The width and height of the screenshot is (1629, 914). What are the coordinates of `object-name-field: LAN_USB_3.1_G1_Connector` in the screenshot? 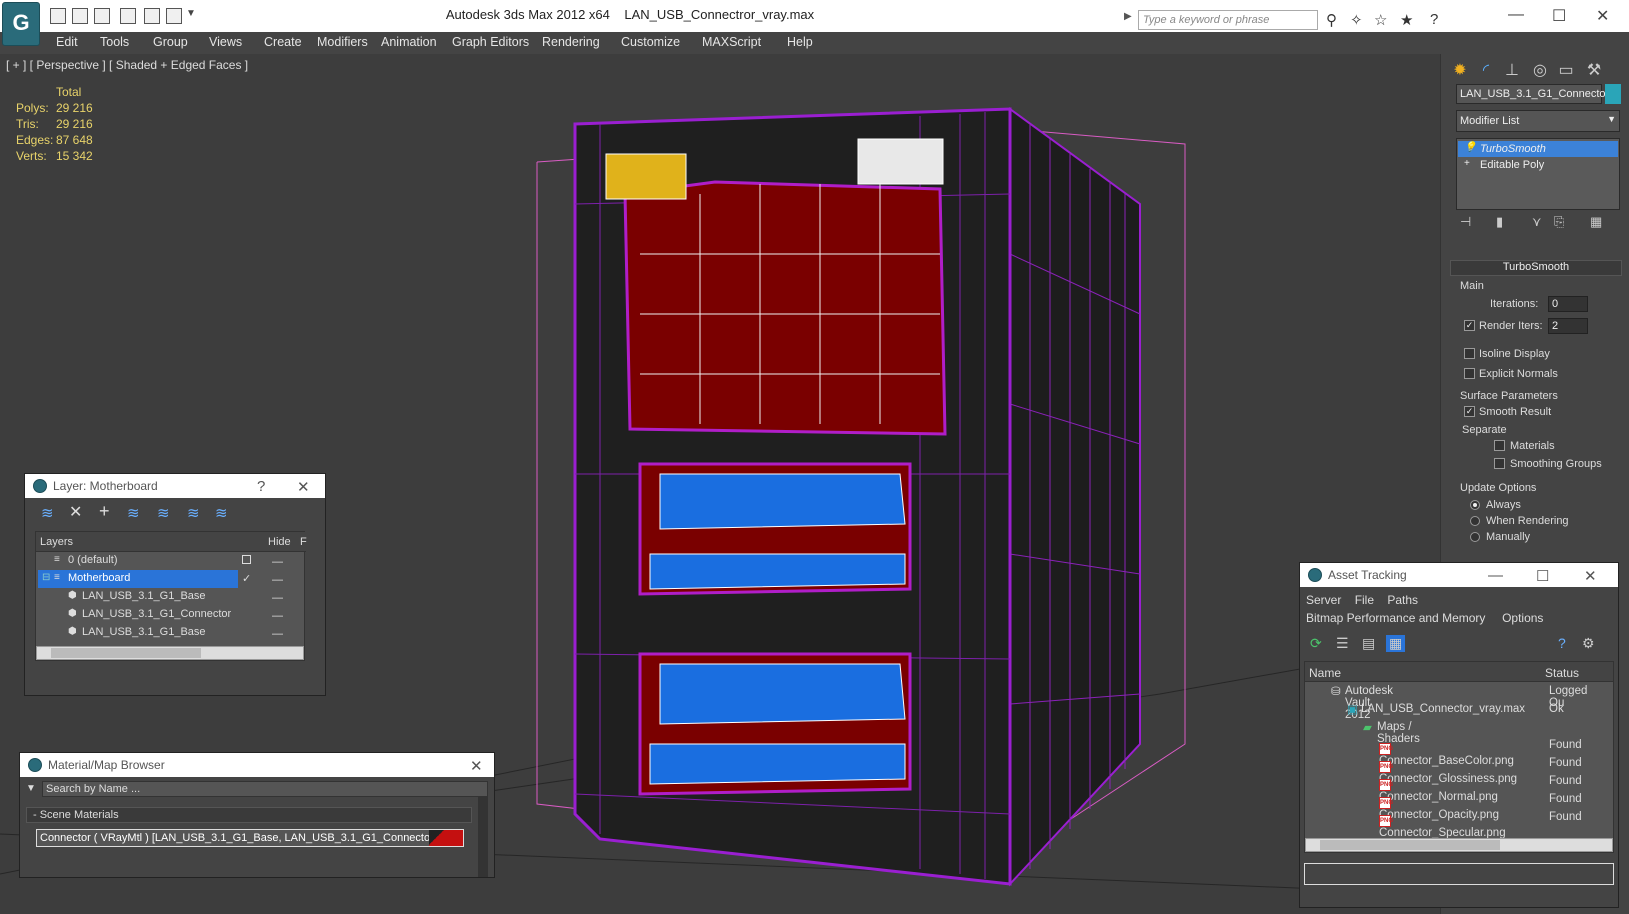 It's located at (1532, 94).